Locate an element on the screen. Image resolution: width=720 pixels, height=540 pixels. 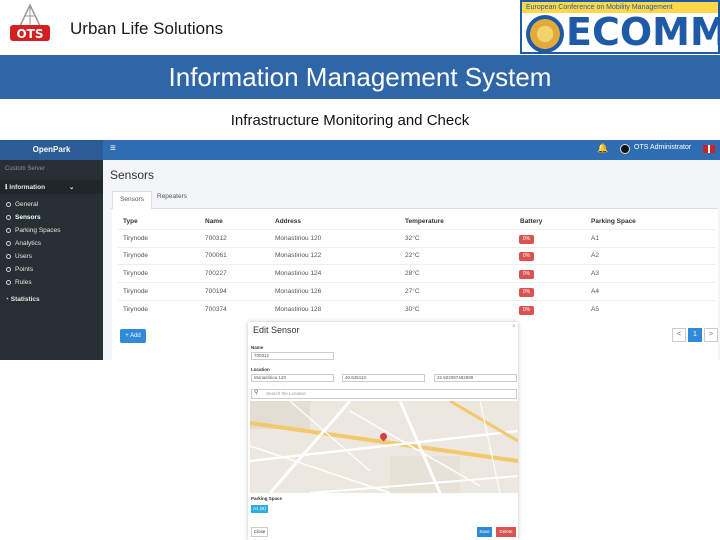
sidebar-item-points: Points is located at coordinates (19, 269).